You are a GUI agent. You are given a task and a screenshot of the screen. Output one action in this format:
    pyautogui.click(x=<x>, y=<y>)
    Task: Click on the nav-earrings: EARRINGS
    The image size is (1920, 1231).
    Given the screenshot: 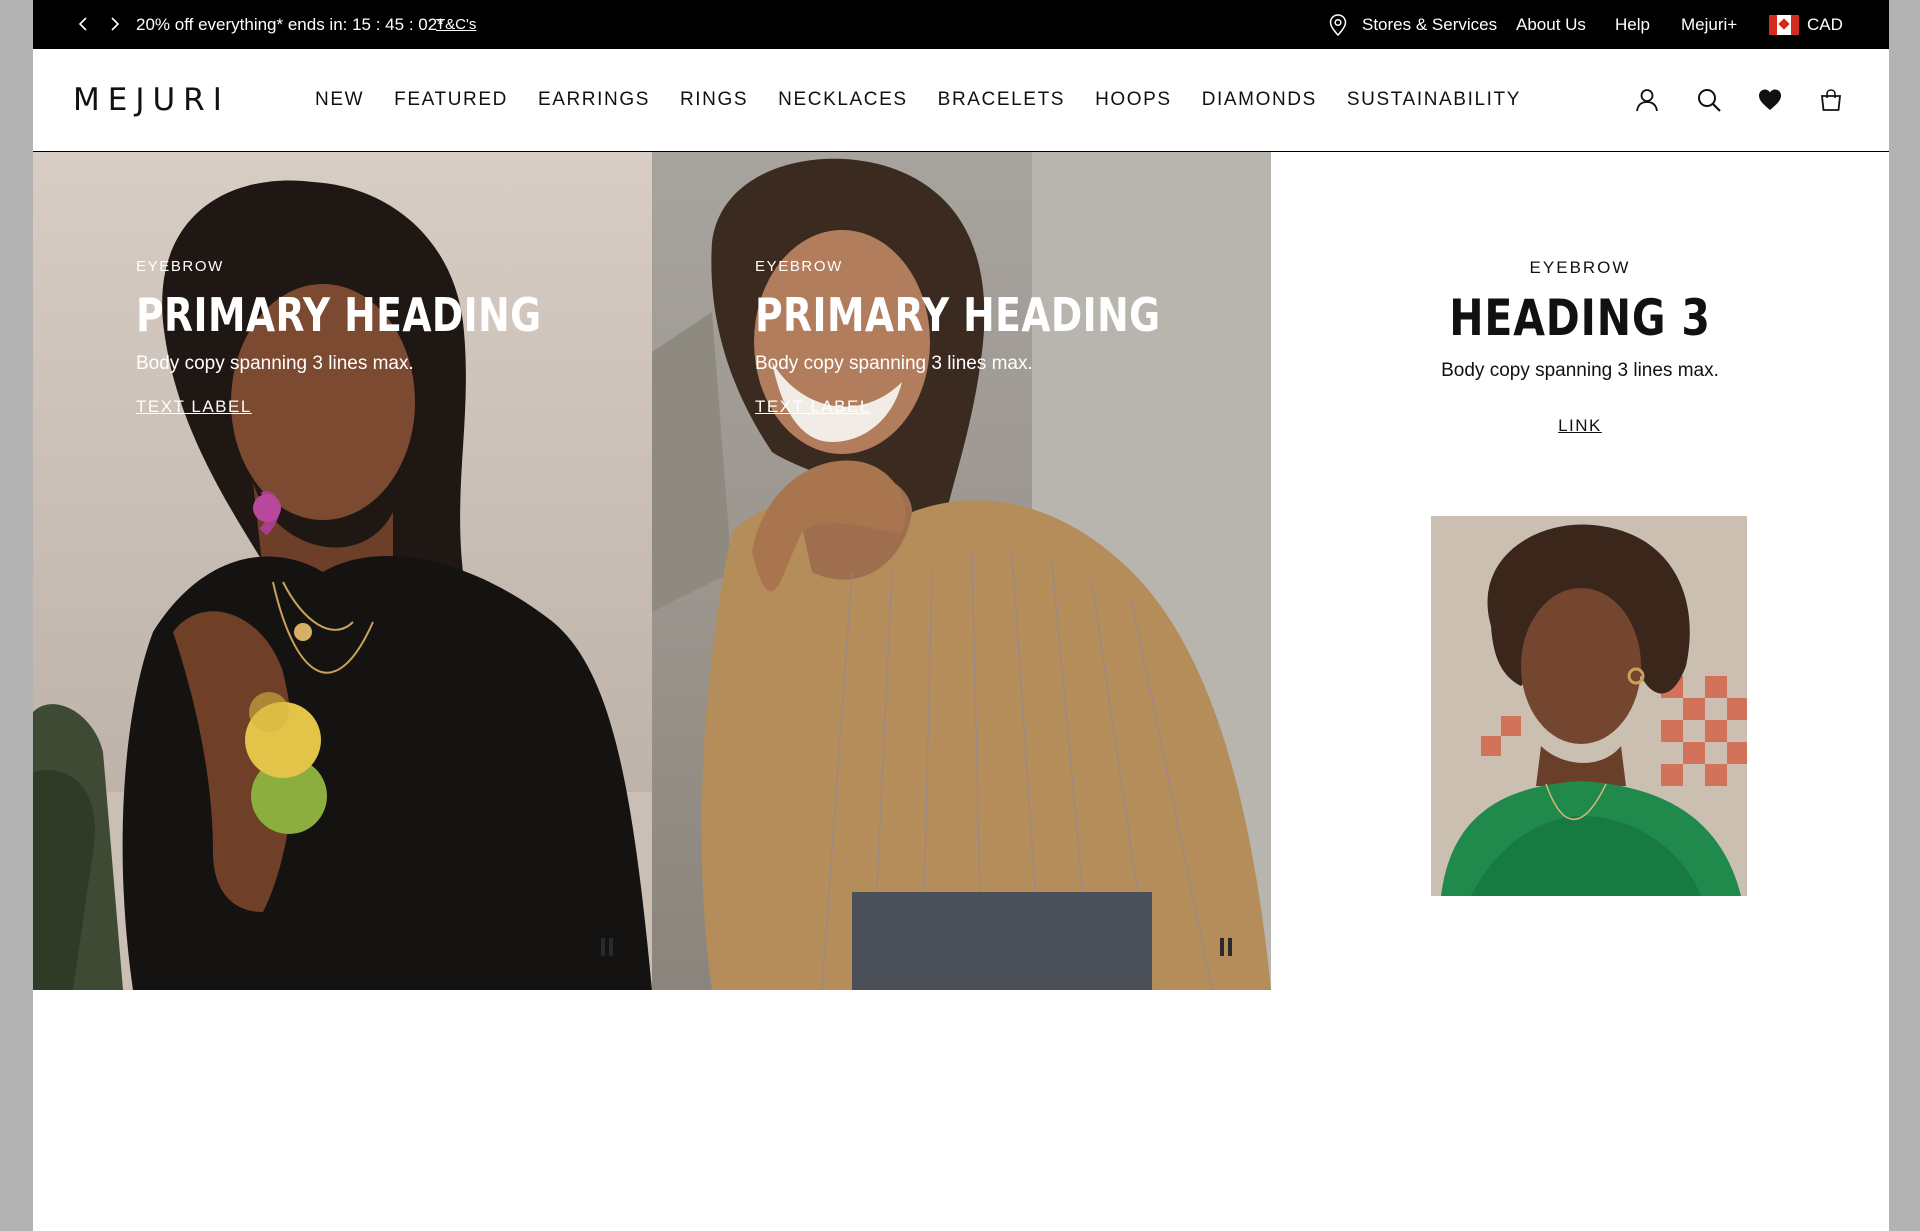 What is the action you would take?
    pyautogui.click(x=594, y=100)
    